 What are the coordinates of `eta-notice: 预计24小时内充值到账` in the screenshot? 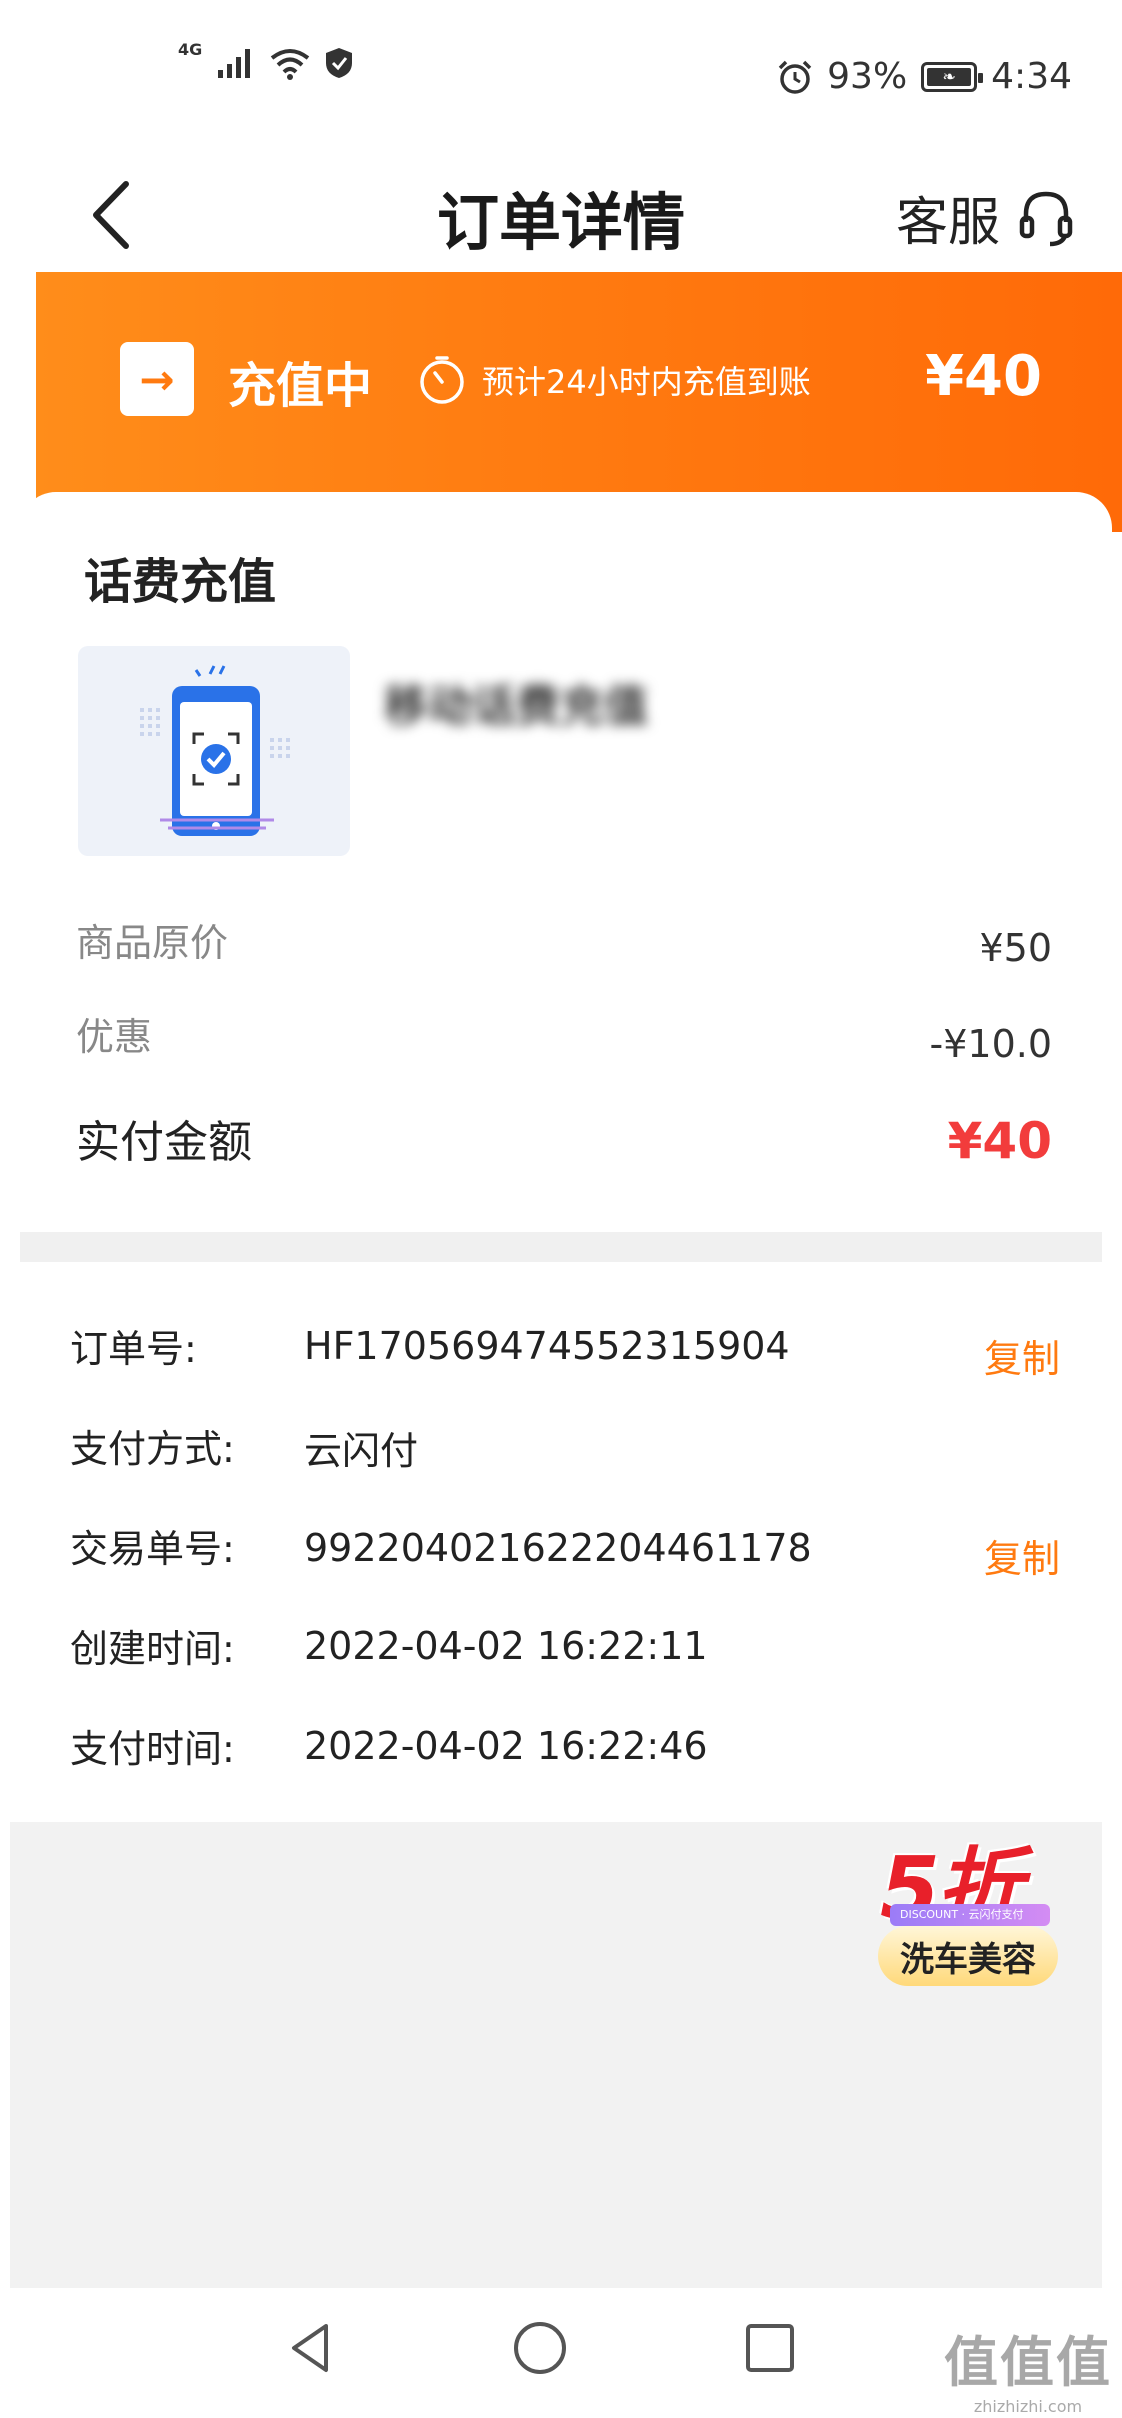 It's located at (613, 380).